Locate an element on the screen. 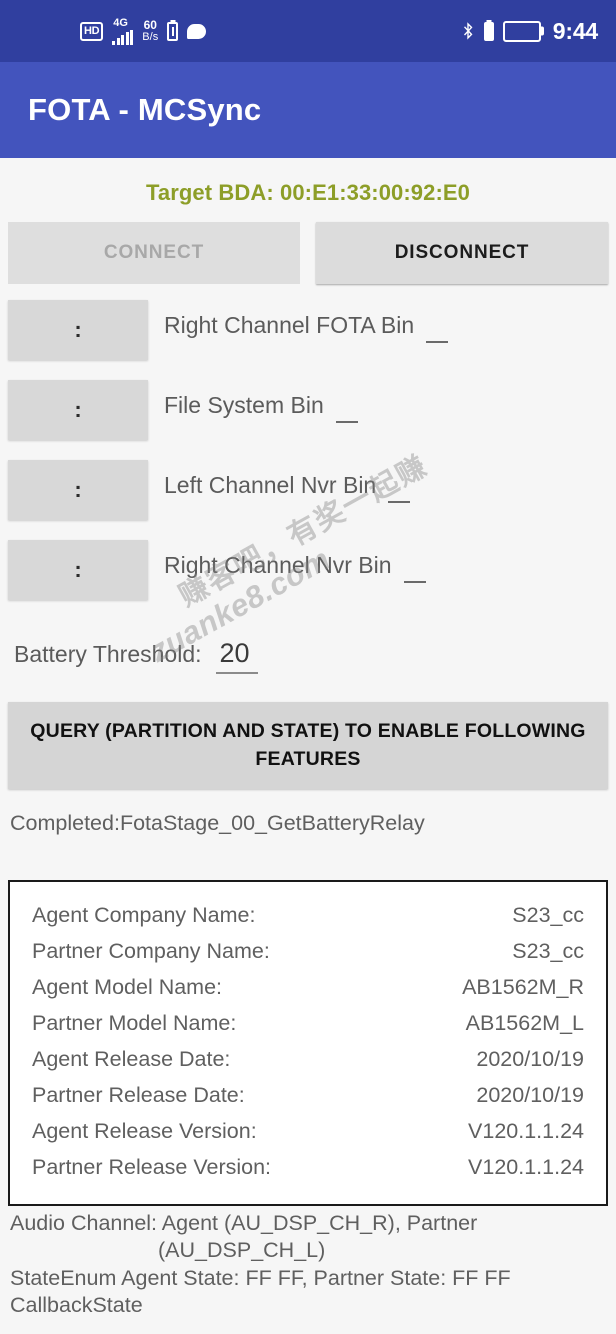  status-message: Completed:FotaStage_00_GetBatteryRelay is located at coordinates (217, 823).